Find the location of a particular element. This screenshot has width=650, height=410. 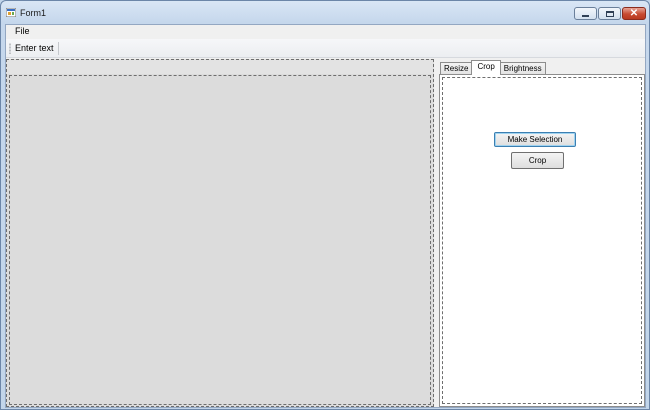

minimize-button is located at coordinates (585, 13).